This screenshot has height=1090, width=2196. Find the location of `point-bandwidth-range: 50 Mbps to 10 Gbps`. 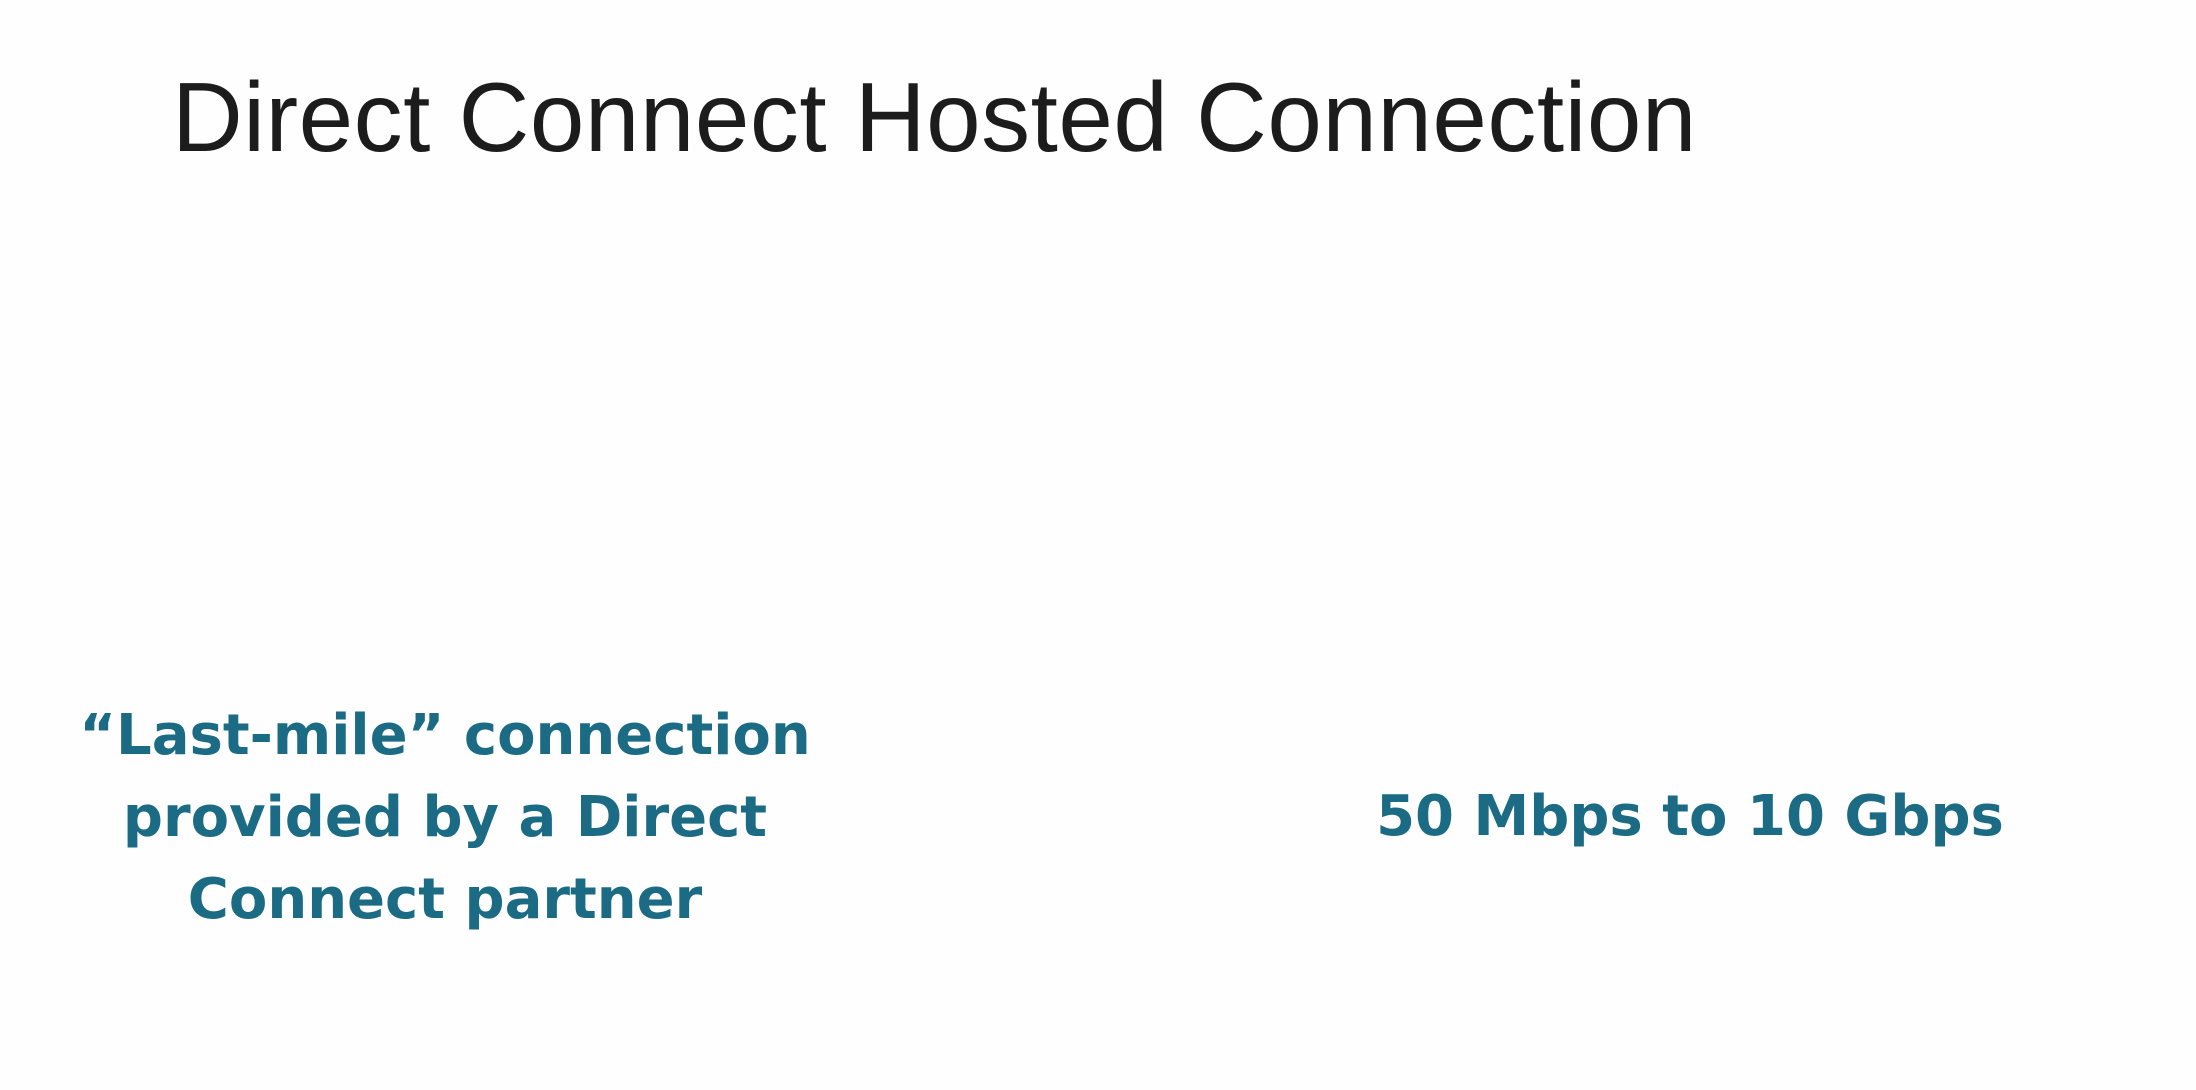

point-bandwidth-range: 50 Mbps to 10 Gbps is located at coordinates (1690, 816).